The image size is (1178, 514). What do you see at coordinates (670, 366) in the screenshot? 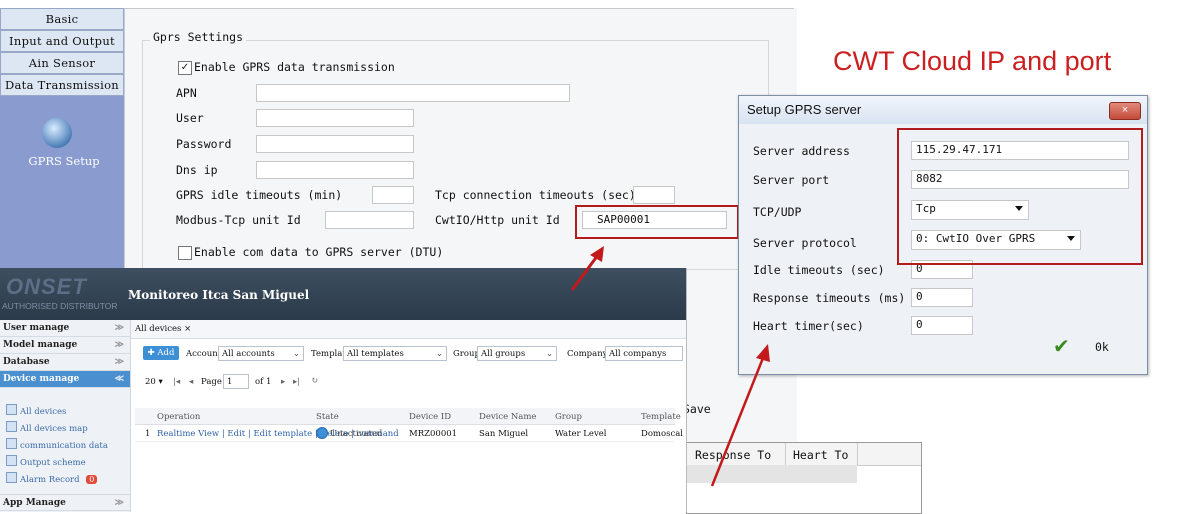
I see `annotation-arrows` at bounding box center [670, 366].